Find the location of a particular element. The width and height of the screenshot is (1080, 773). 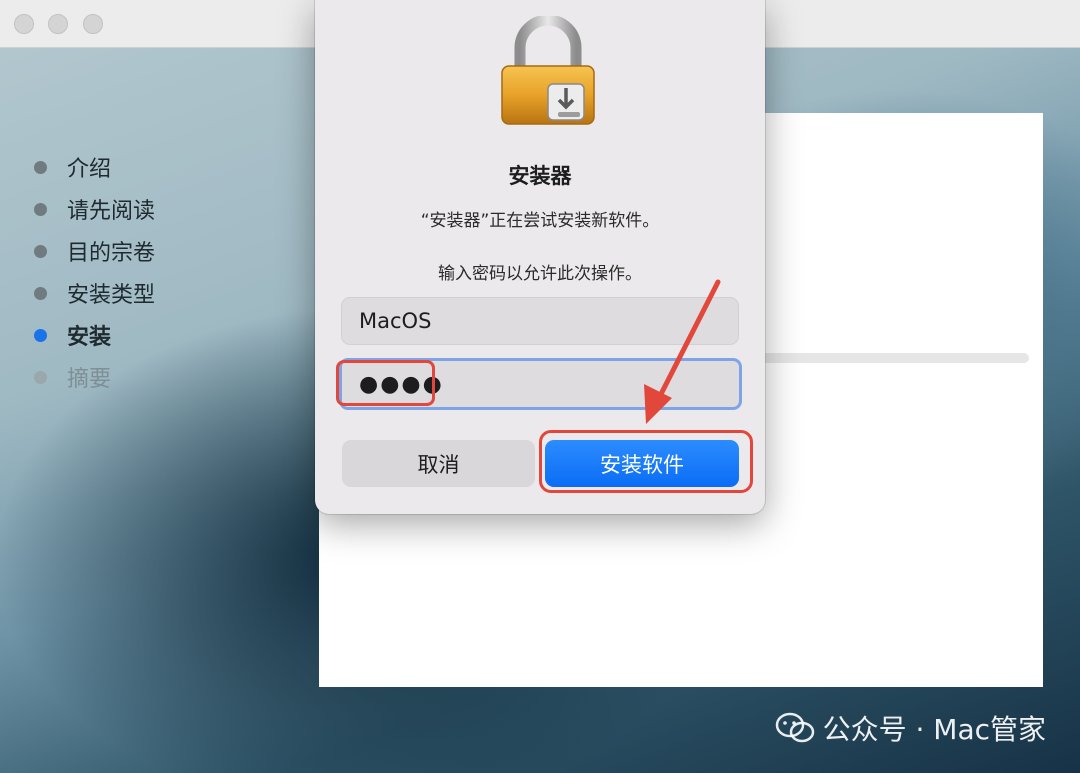

password-highlight-annotation is located at coordinates (385, 383).